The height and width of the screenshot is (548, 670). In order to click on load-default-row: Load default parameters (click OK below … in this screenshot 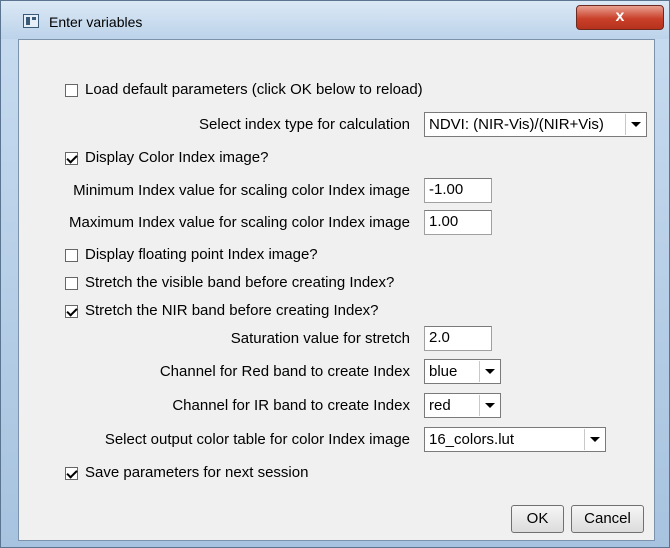, I will do `click(337, 91)`.